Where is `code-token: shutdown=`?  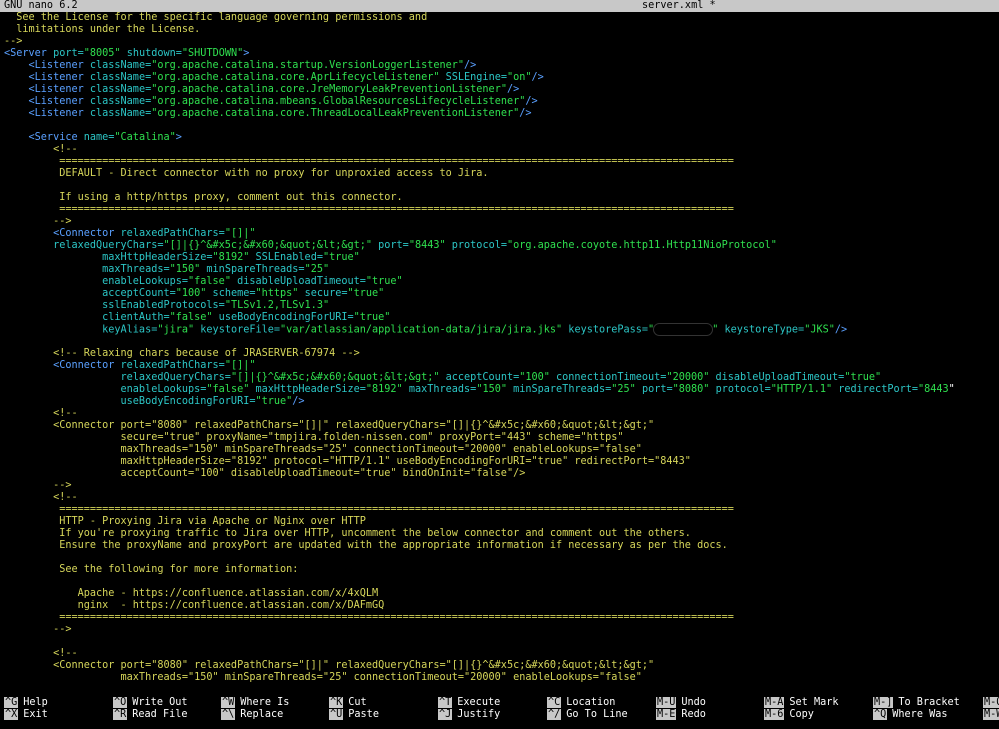
code-token: shutdown= is located at coordinates (151, 53).